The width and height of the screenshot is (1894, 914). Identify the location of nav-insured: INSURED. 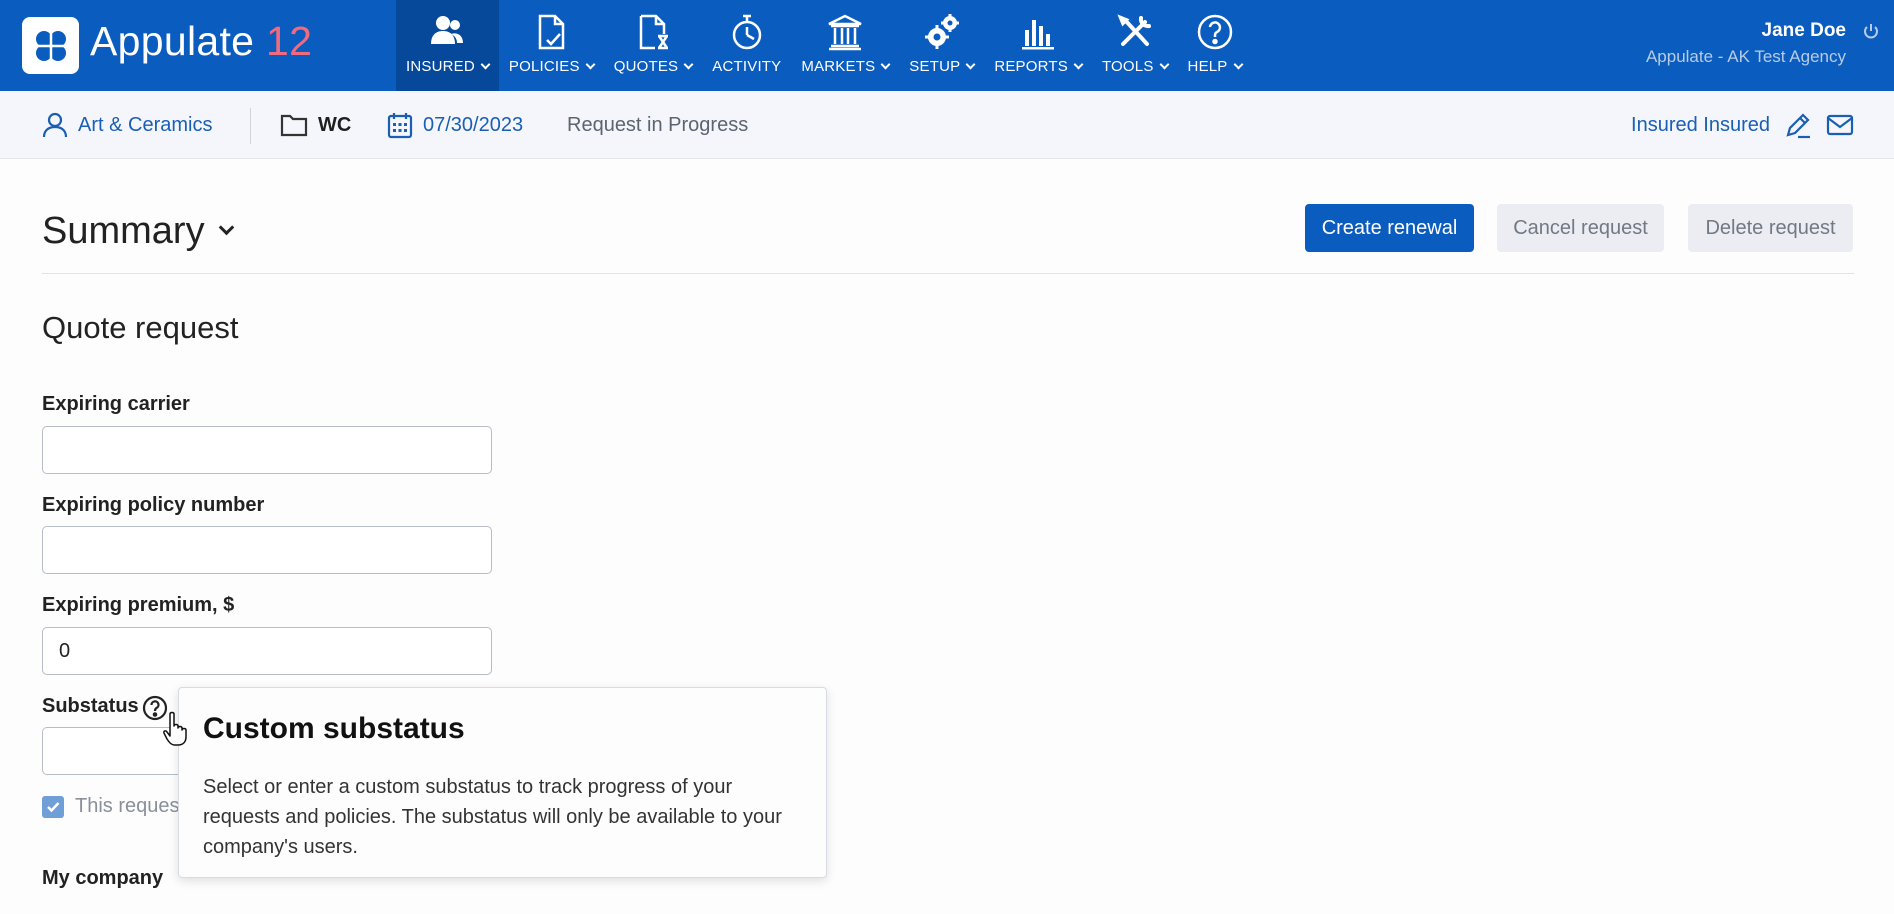
(447, 45).